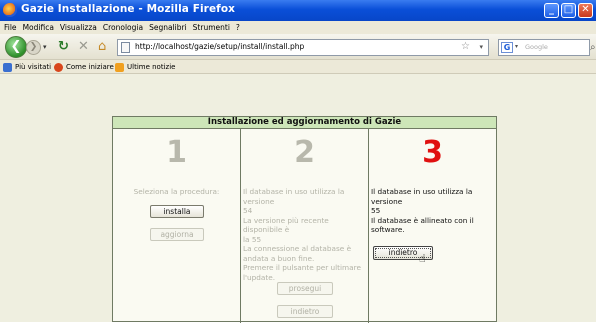 This screenshot has width=596, height=323. I want to click on message-line: la 55, so click(252, 239).